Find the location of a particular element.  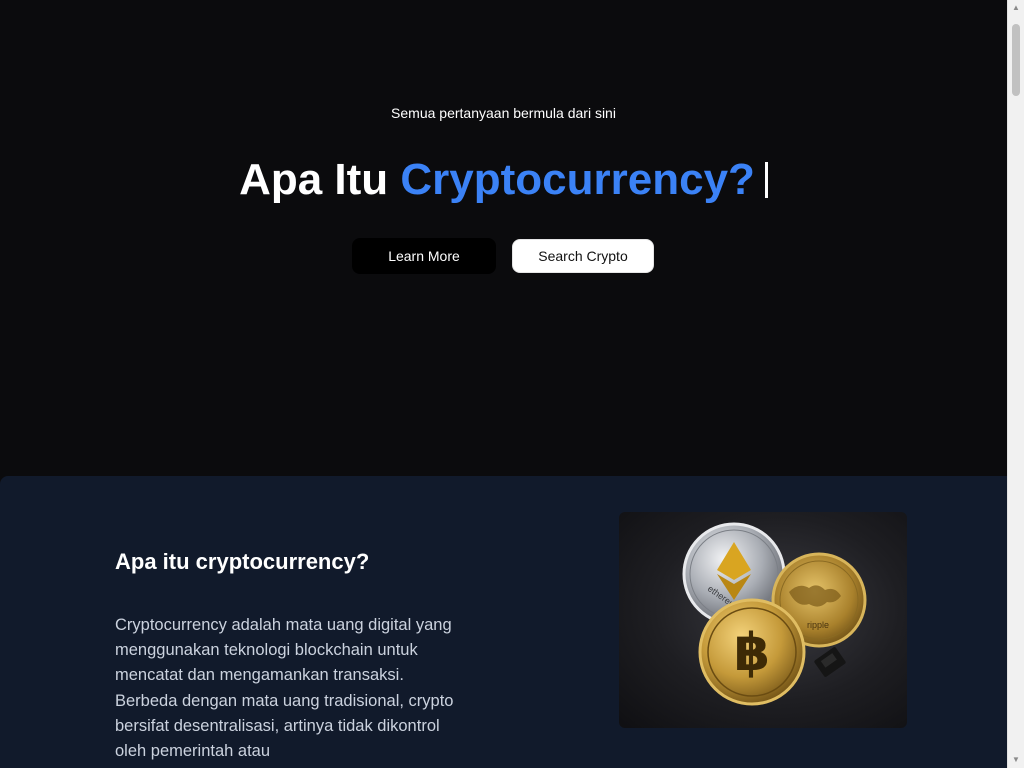

about-heading: Apa itu cryptocurrency? is located at coordinates (242, 561).